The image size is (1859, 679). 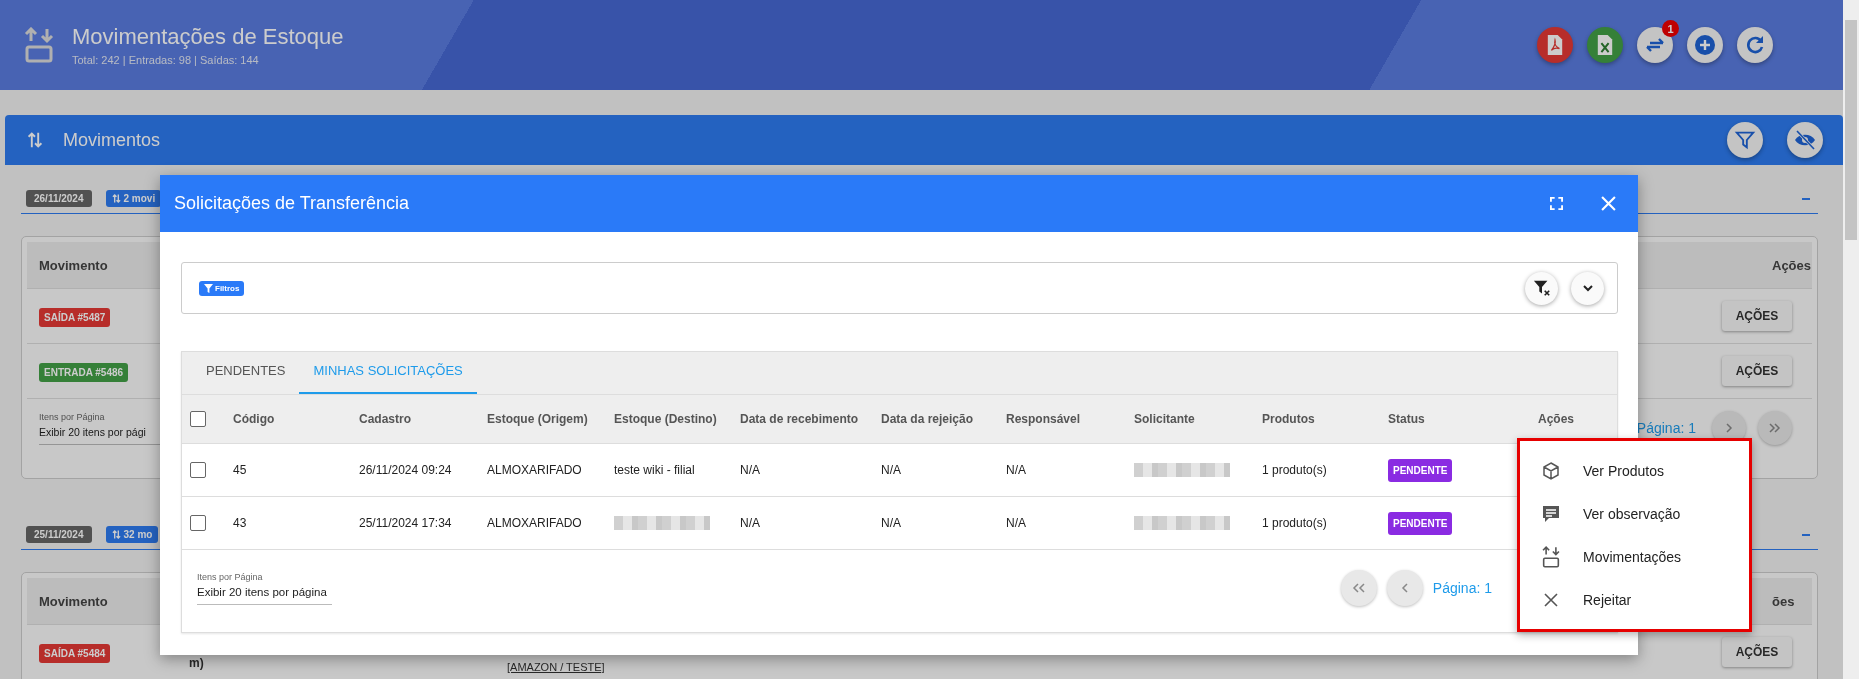 What do you see at coordinates (166, 60) in the screenshot?
I see `page-summary: Total: 242 | Entradas: 98 | Saídas: 144` at bounding box center [166, 60].